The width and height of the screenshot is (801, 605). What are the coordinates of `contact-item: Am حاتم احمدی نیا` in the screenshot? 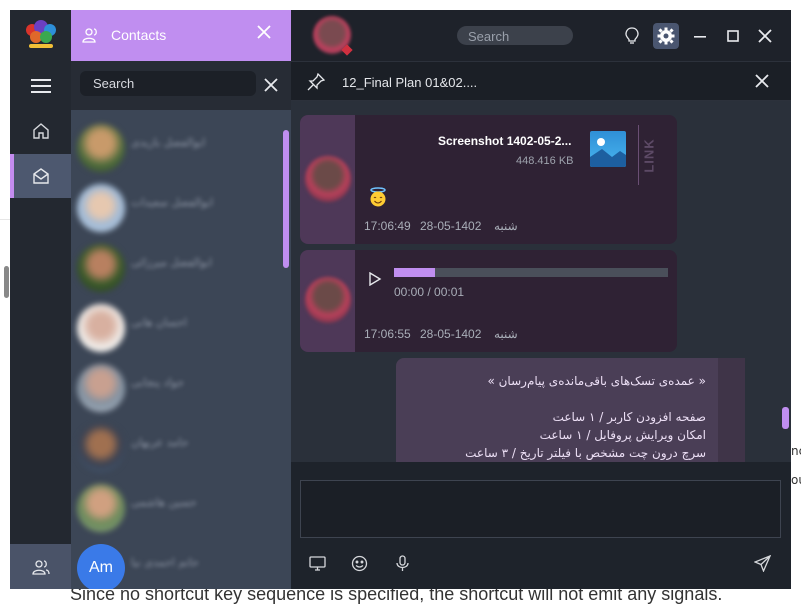 It's located at (177, 563).